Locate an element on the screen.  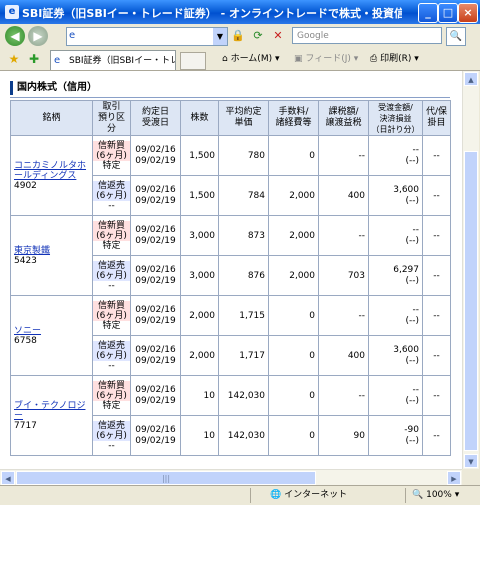
stock-code: 6758 is located at coordinates (25, 340).